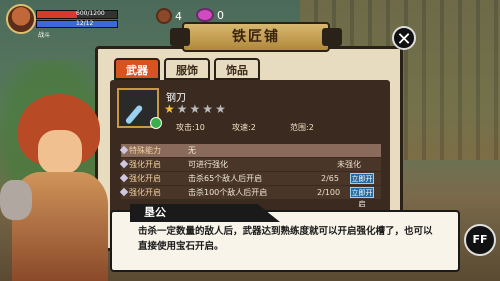  Describe the element at coordinates (44, 35) in the screenshot. I see `level-text: 战斗` at that location.